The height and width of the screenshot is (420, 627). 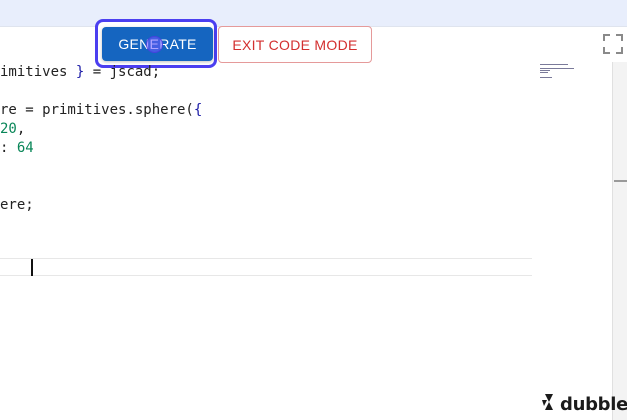 What do you see at coordinates (575, 241) in the screenshot?
I see `code-minimap` at bounding box center [575, 241].